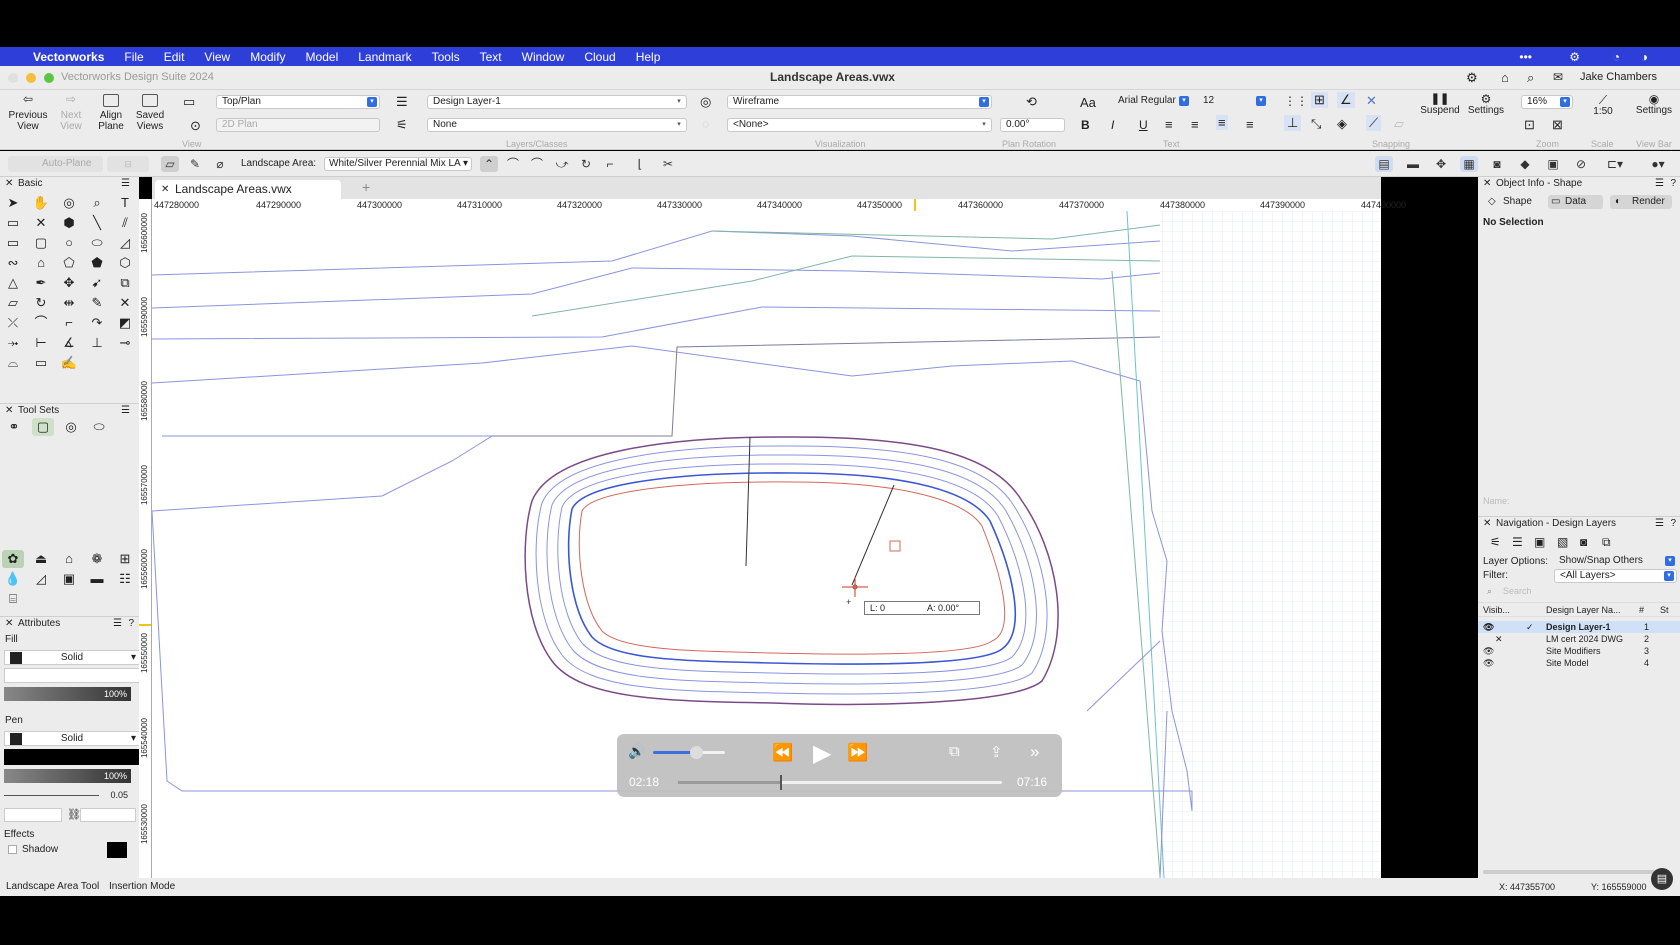 Image resolution: width=1680 pixels, height=945 pixels. Describe the element at coordinates (1641, 610) in the screenshot. I see `column-number: #` at that location.